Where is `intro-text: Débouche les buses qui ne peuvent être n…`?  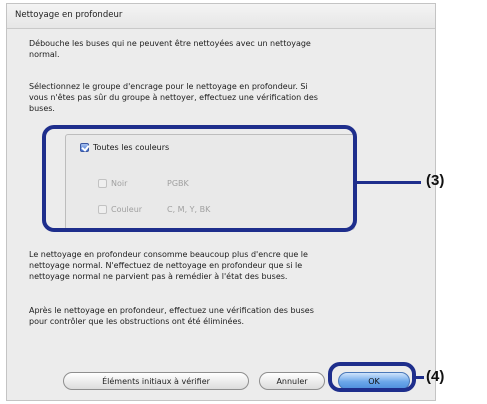 intro-text: Débouche les buses qui ne peuvent être n… is located at coordinates (170, 49).